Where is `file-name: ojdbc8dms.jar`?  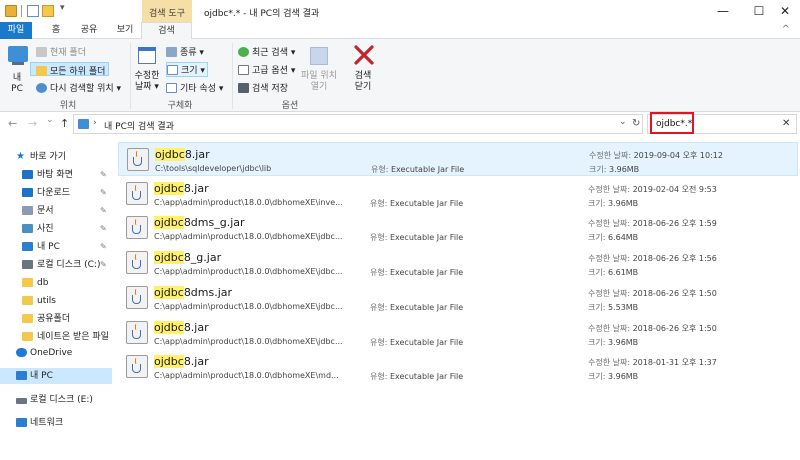
file-name: ojdbc8dms.jar is located at coordinates (193, 292).